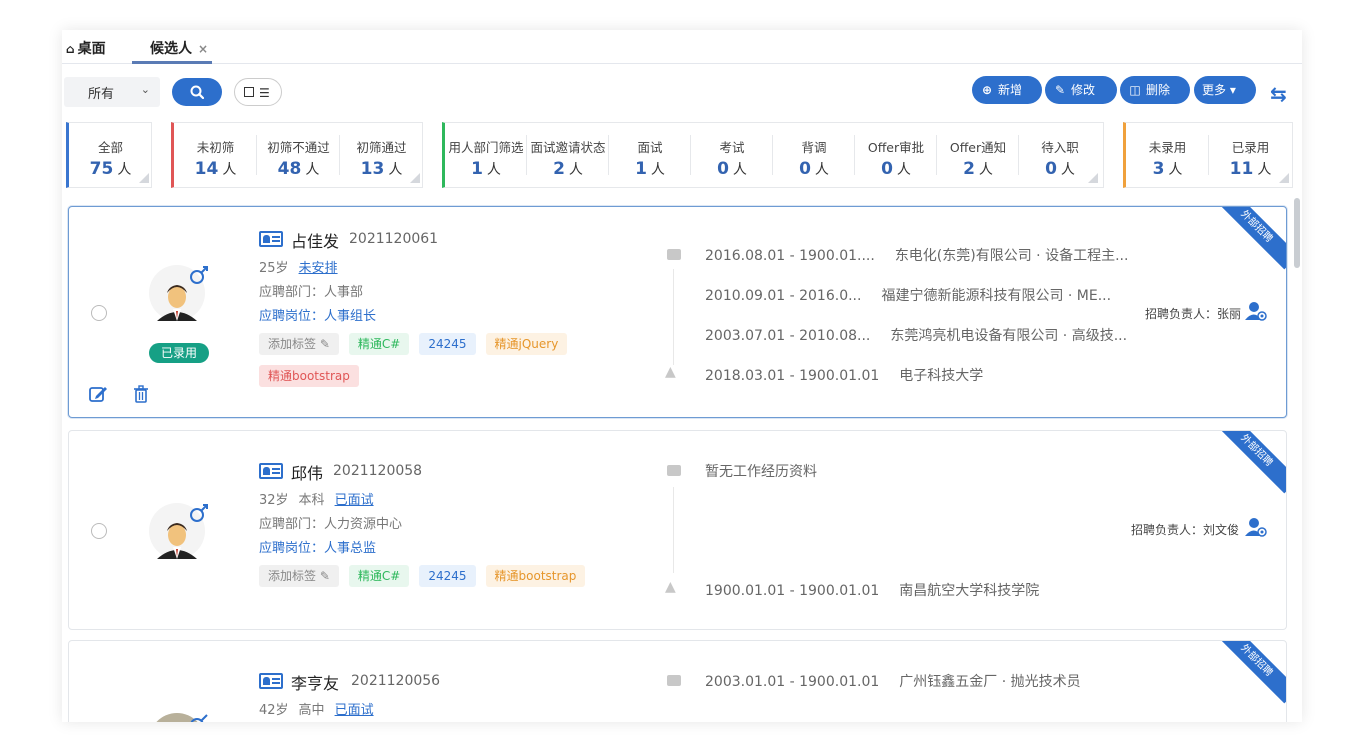 This screenshot has height=750, width=1350. I want to click on candidate-age: 32岁, so click(274, 500).